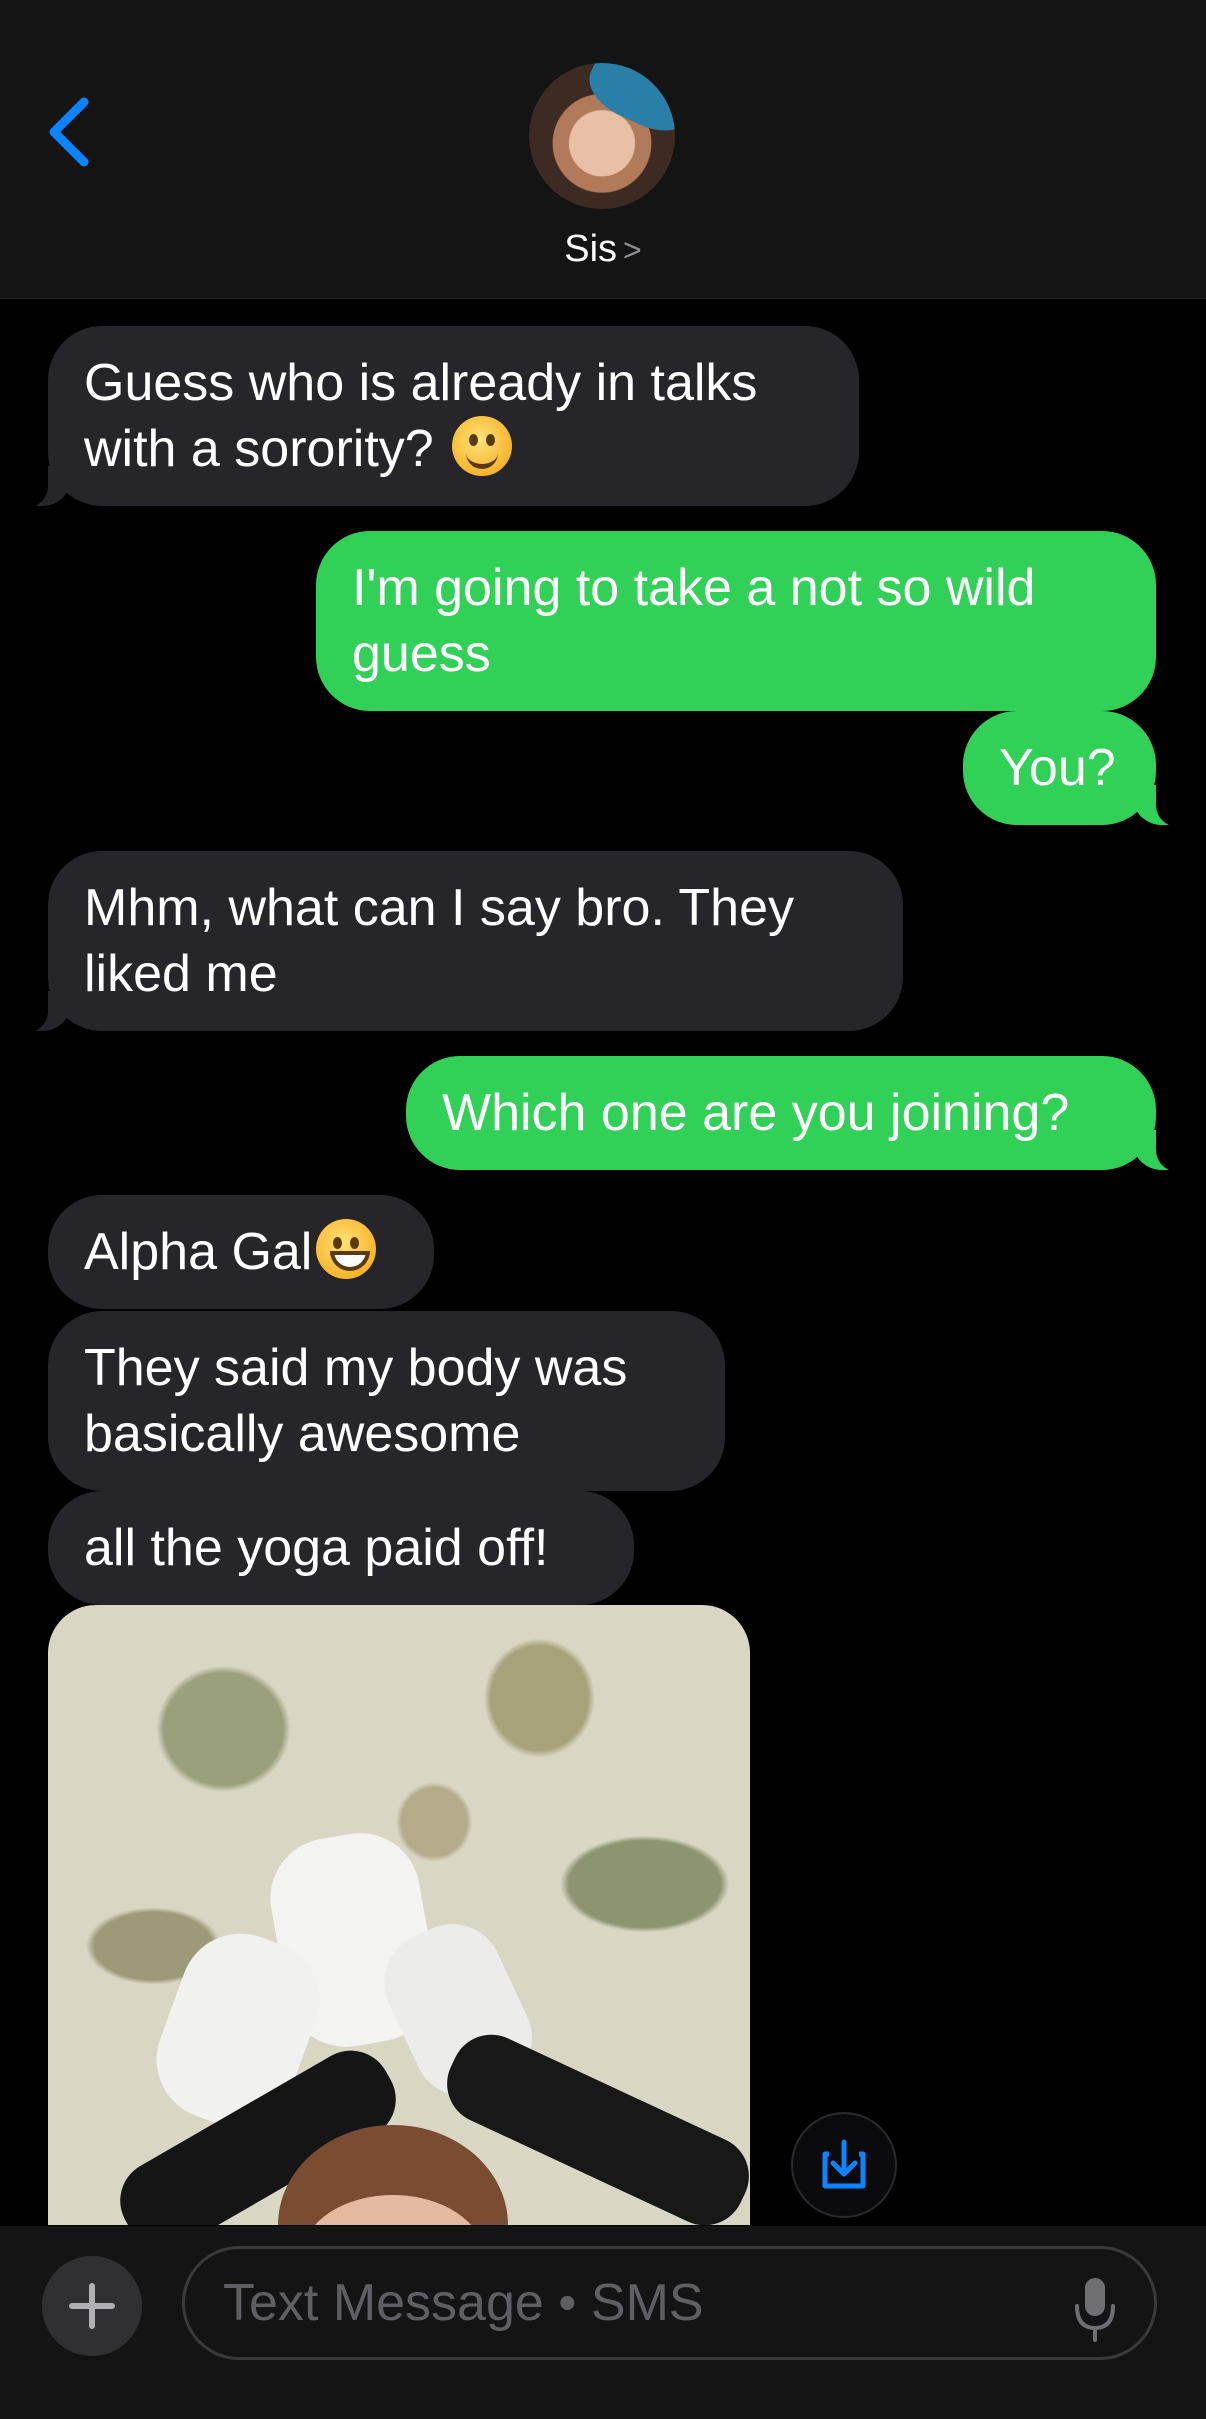  Describe the element at coordinates (439, 941) in the screenshot. I see `message-text: Mhm, what can I say bro. They liked me` at that location.